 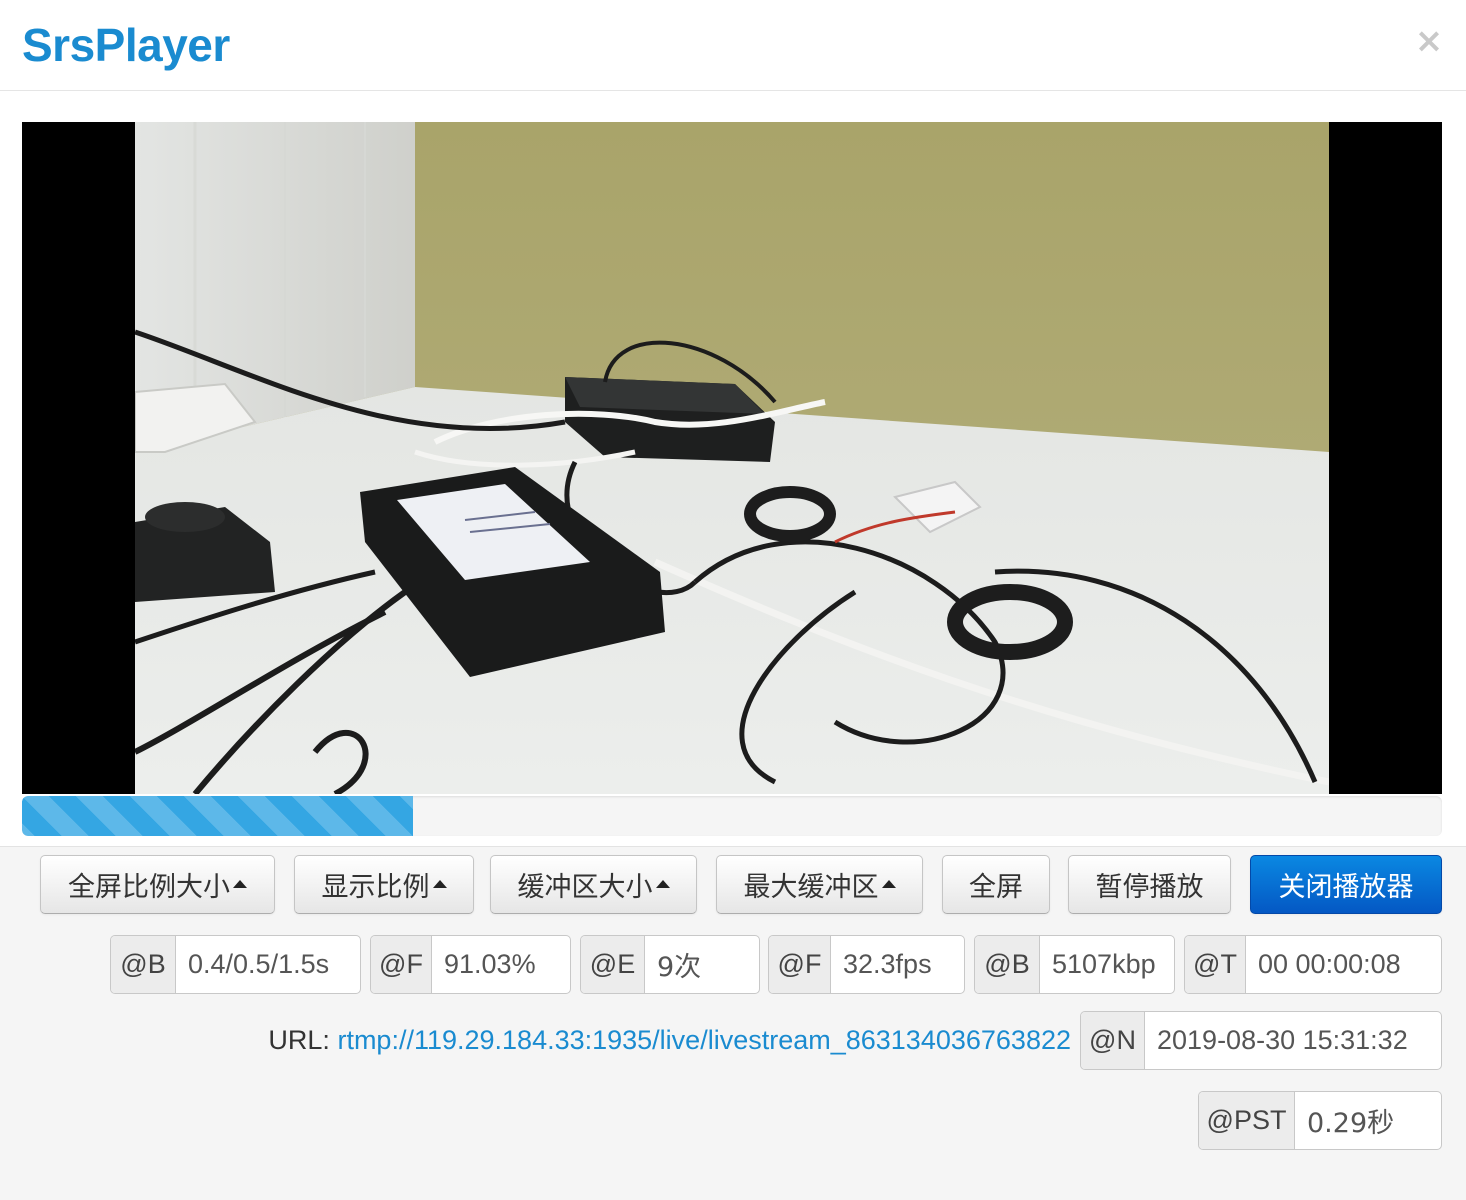 What do you see at coordinates (1282, 1040) in the screenshot?
I see `stat-value: 2019-08-30 15:31:32` at bounding box center [1282, 1040].